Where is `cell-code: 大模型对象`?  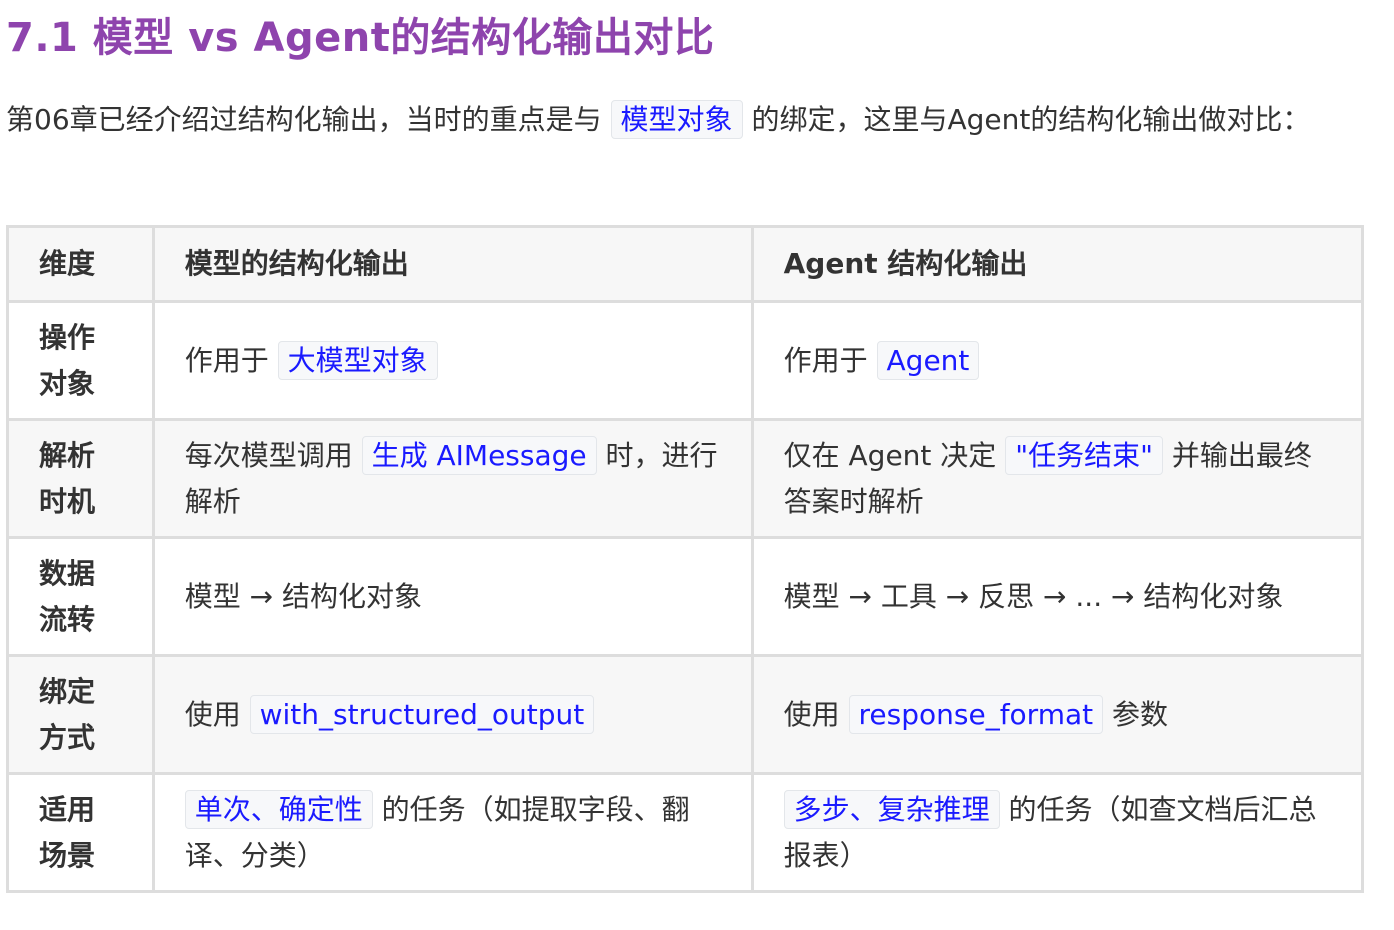 cell-code: 大模型对象 is located at coordinates (357, 360).